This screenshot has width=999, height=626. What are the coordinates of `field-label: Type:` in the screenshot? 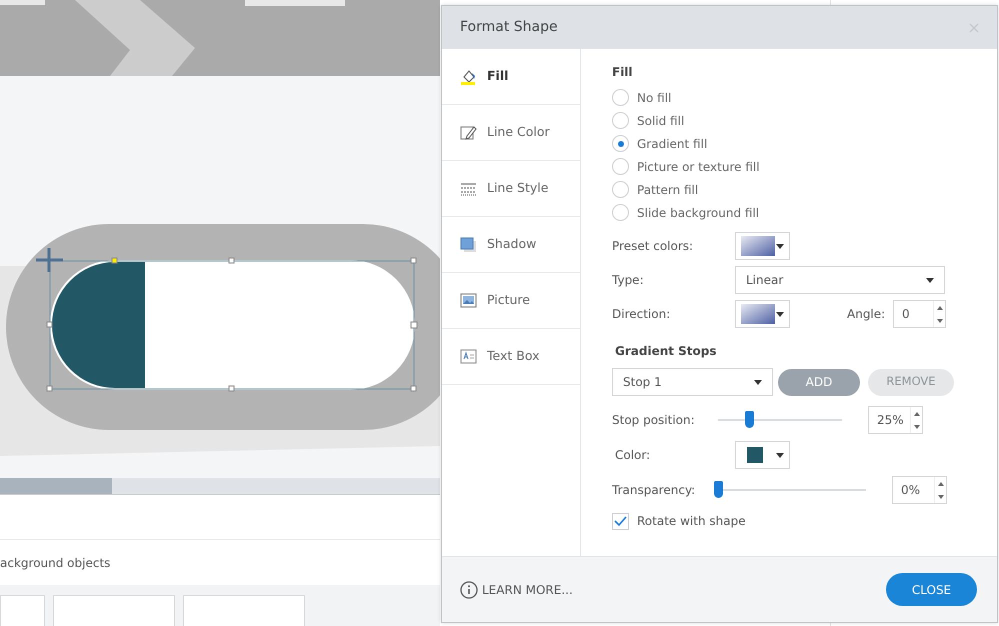 It's located at (628, 280).